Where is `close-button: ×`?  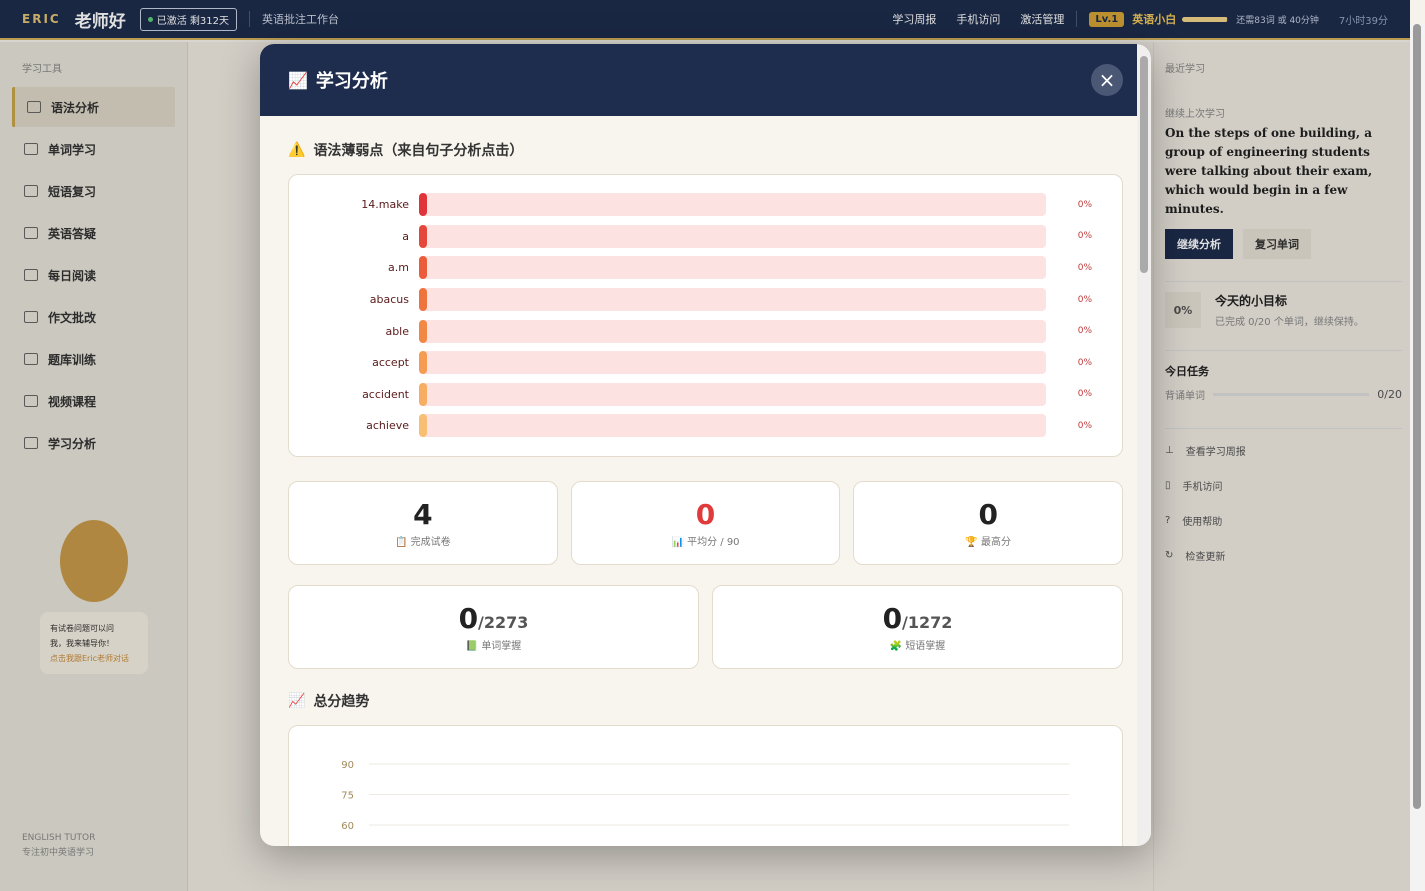
close-button: × is located at coordinates (1107, 80).